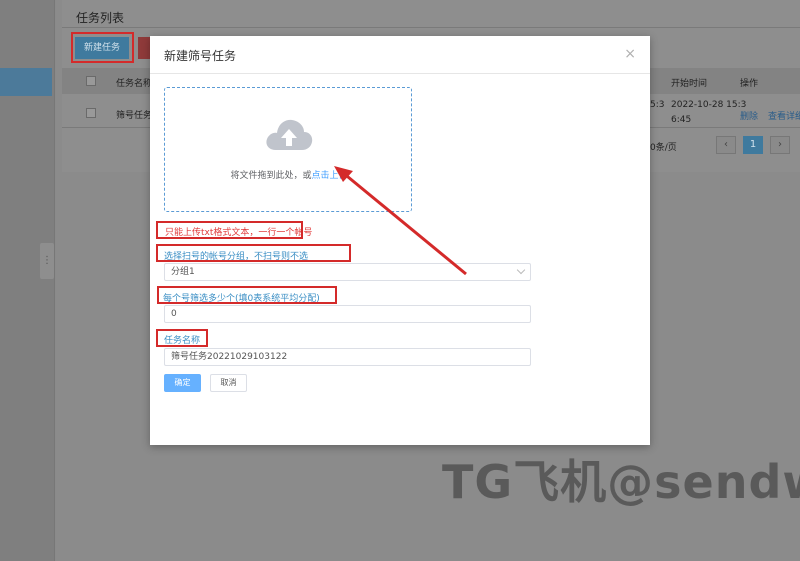 This screenshot has height=561, width=800. Describe the element at coordinates (91, 113) in the screenshot. I see `row-checkbox` at that location.